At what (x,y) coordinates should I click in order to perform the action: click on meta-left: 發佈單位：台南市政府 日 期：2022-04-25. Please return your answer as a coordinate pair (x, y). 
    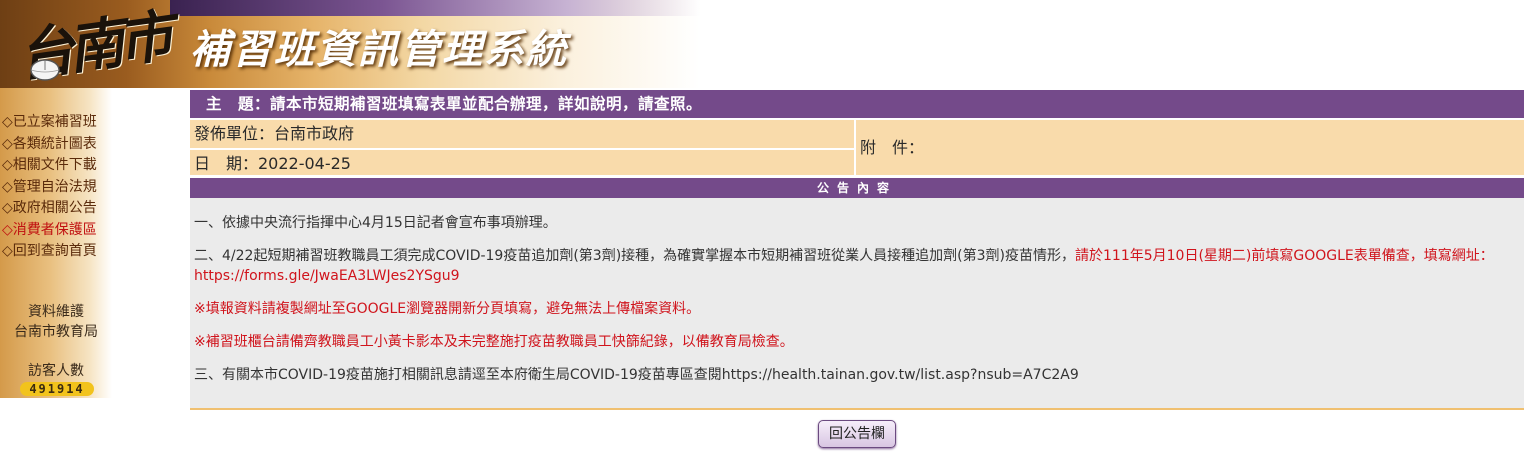
    Looking at the image, I should click on (523, 147).